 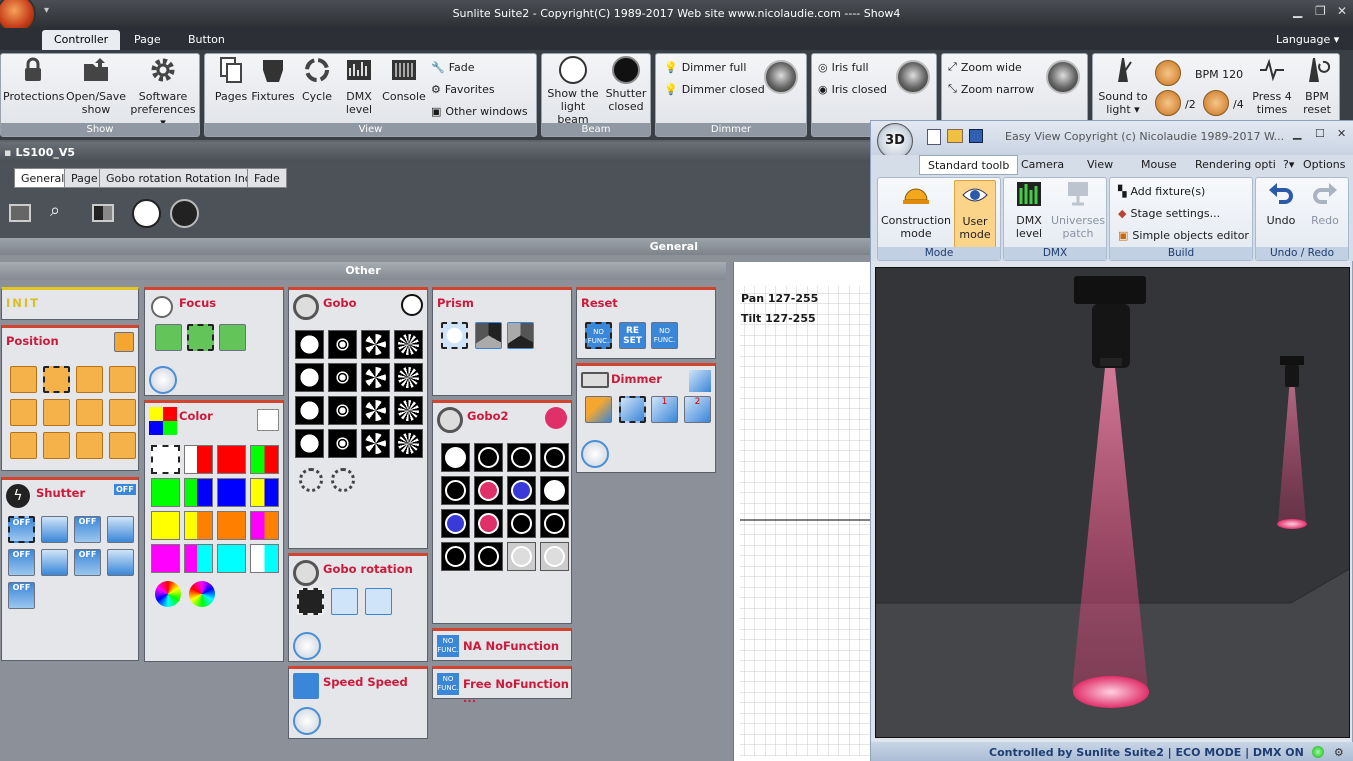 What do you see at coordinates (502, 644) in the screenshot?
I see `na-nofunction-box: NO FUNC. NA NoFunction` at bounding box center [502, 644].